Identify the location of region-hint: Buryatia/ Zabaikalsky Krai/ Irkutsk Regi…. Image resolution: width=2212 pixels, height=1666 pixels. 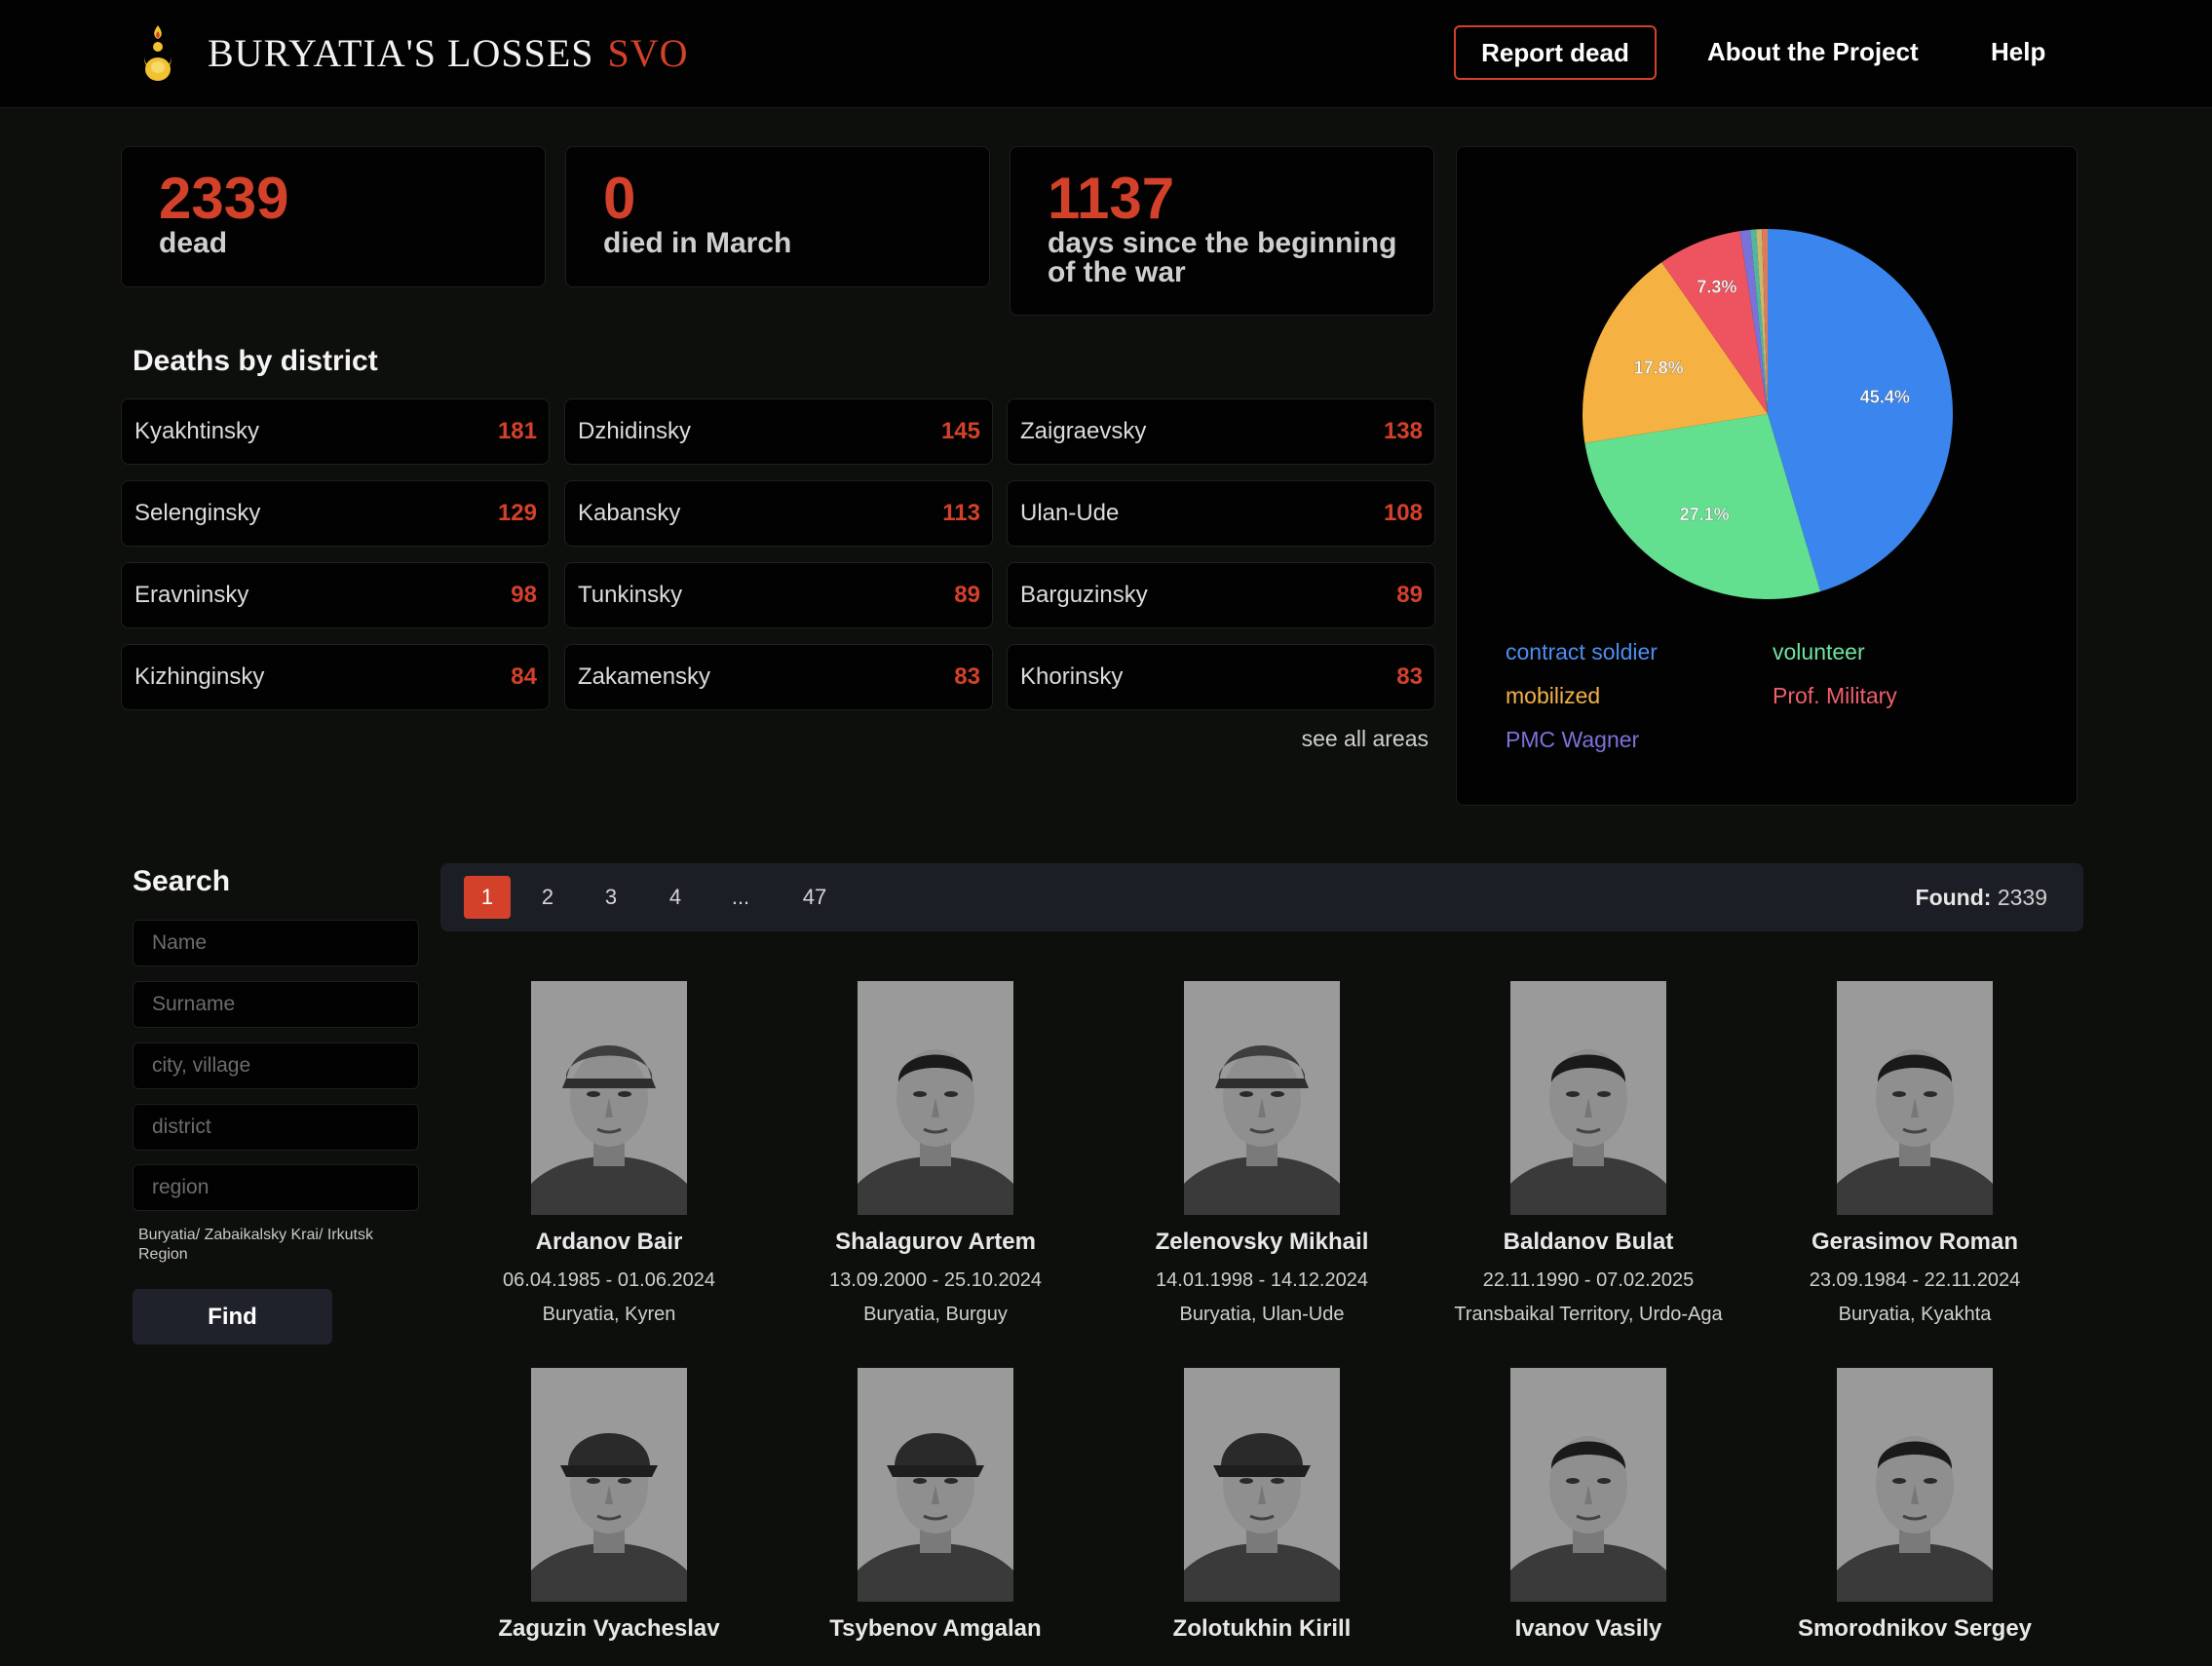
(256, 1245).